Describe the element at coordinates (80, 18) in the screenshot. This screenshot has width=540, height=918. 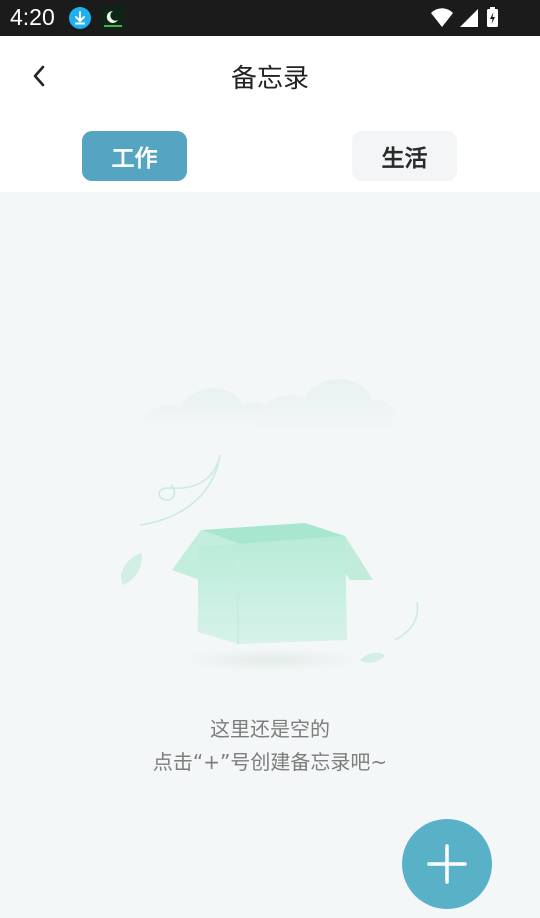
I see `download-icon` at that location.